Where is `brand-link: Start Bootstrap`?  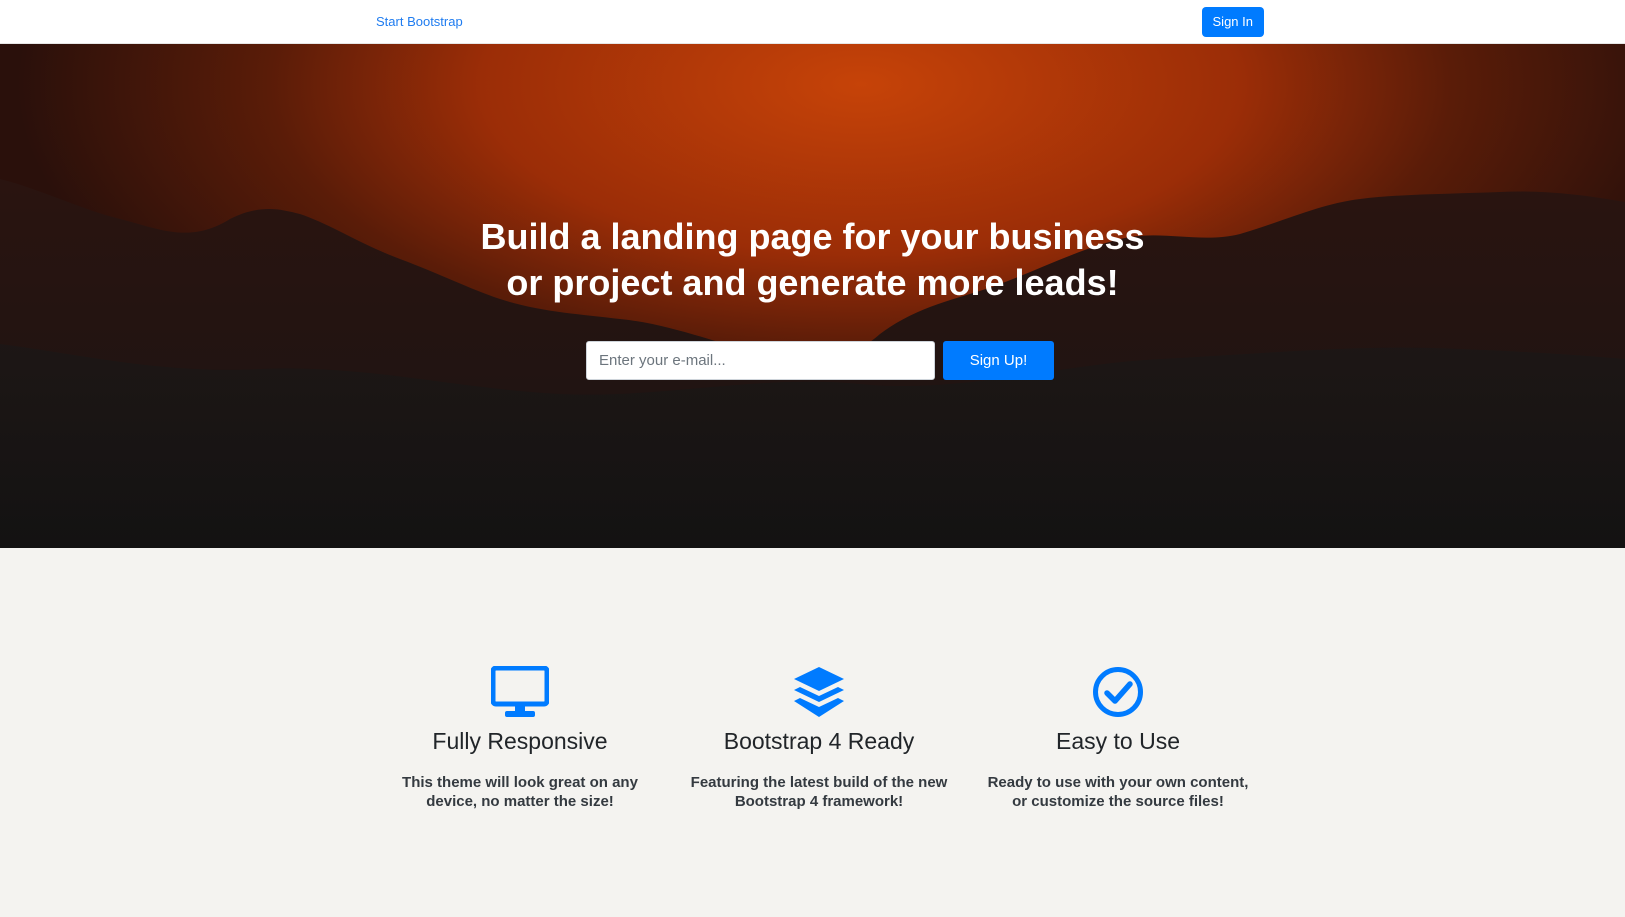 brand-link: Start Bootstrap is located at coordinates (419, 21).